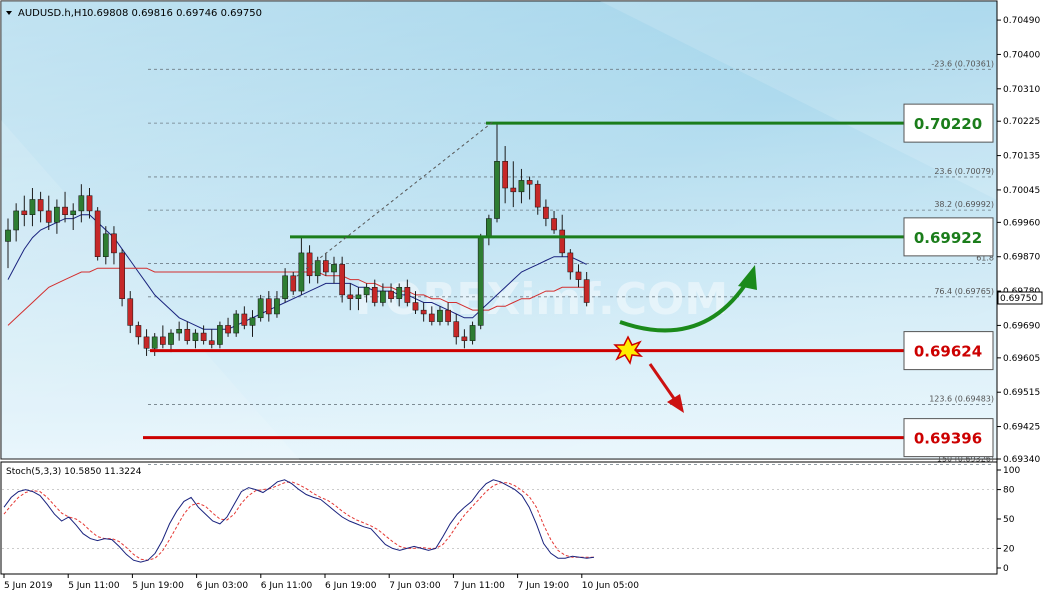 The width and height of the screenshot is (1046, 602). I want to click on time-label: 5 Jun 11:00, so click(94, 586).